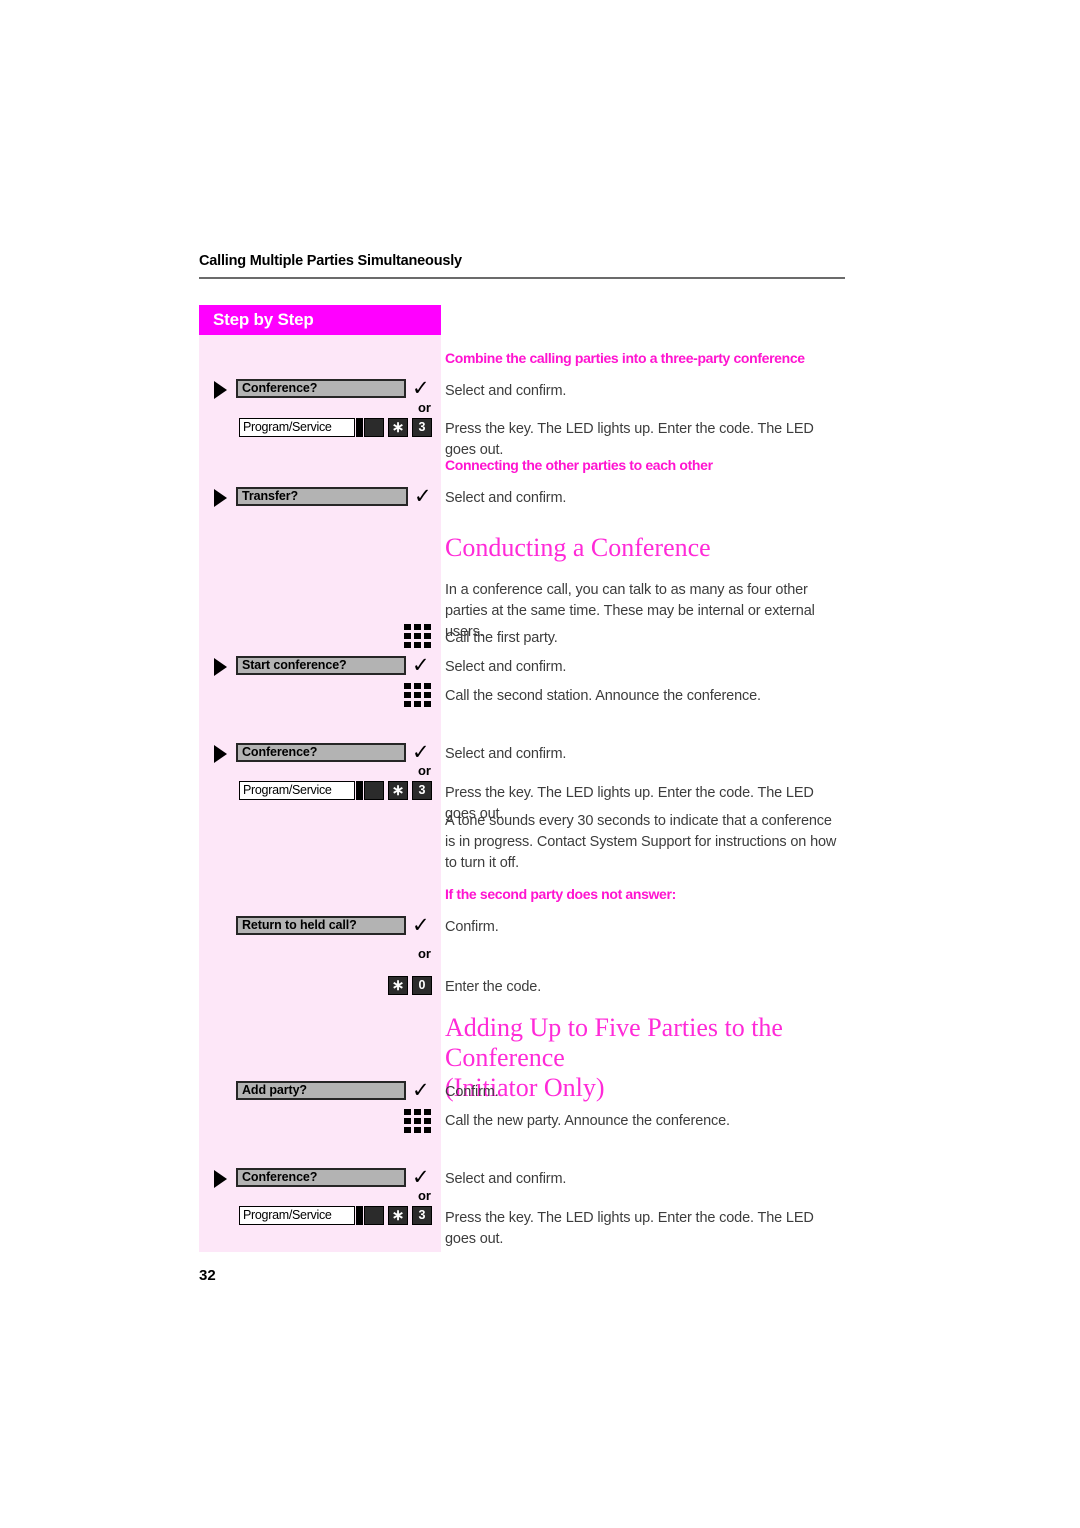  I want to click on keycap-star-3: ∗, so click(398, 985).